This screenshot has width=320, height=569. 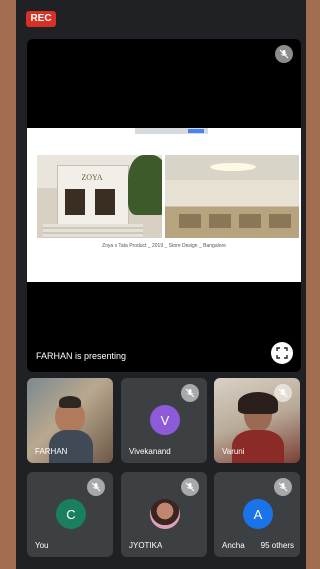 I want to click on participant-tile-others: A Ancha 95 others, so click(x=257, y=514).